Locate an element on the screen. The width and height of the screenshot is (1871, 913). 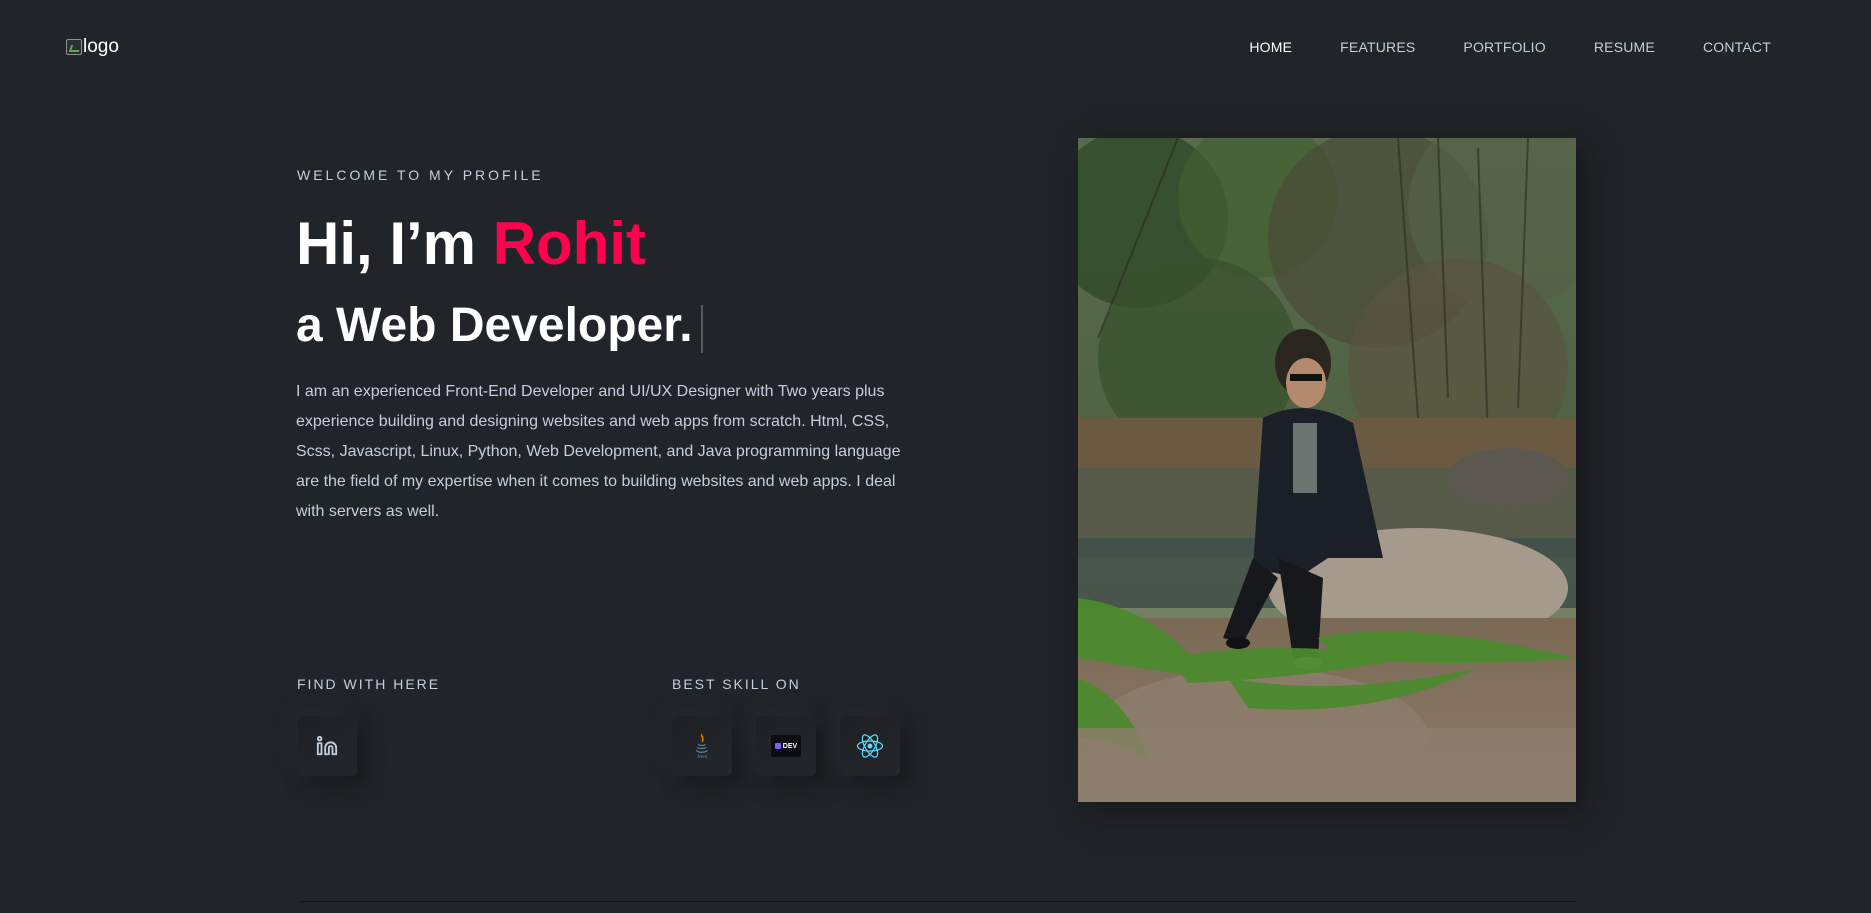
react-icon is located at coordinates (870, 746).